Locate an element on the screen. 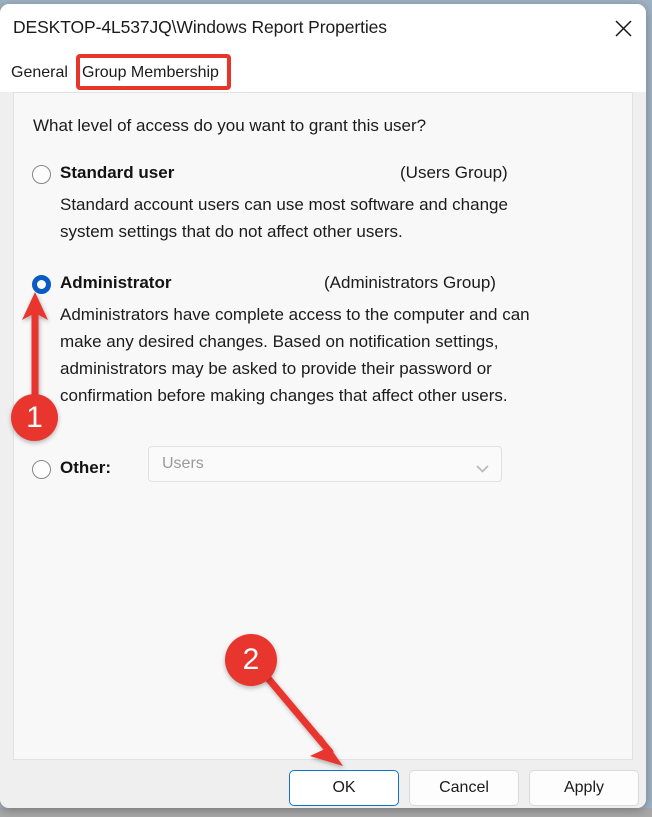  standard-user-label: Standard user is located at coordinates (117, 172).